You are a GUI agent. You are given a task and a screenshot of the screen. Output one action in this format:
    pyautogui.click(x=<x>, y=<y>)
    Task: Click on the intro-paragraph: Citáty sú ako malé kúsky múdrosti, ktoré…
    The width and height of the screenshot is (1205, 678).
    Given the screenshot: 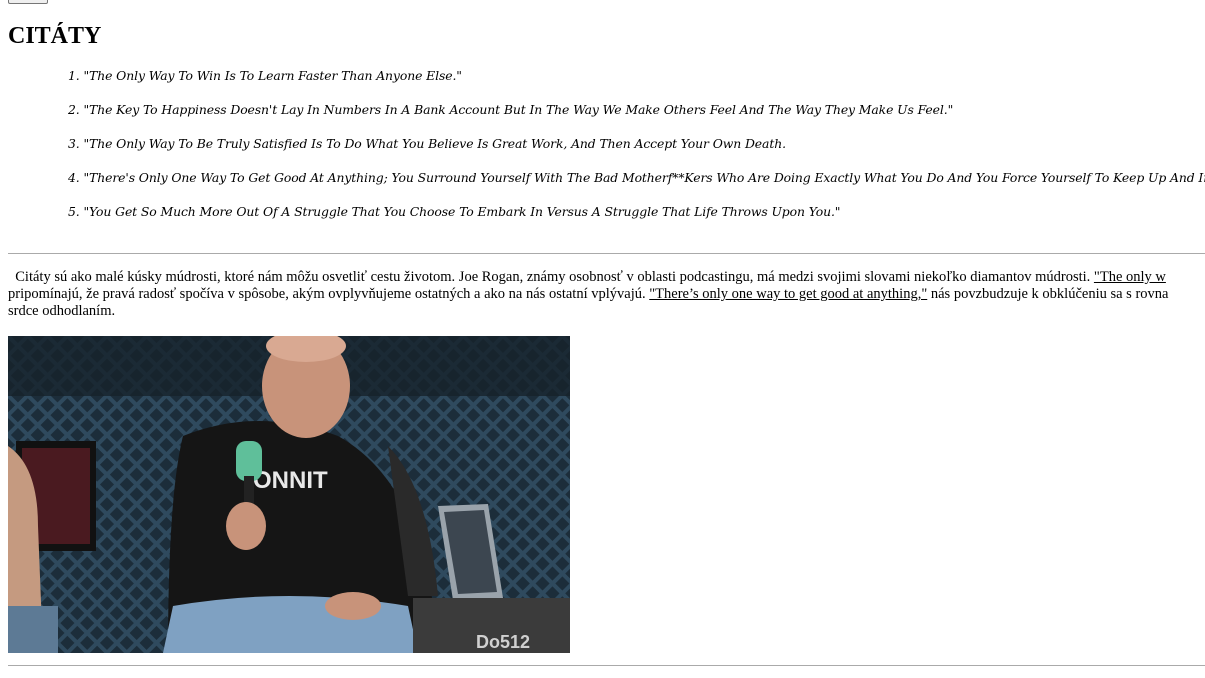 What is the action you would take?
    pyautogui.click(x=588, y=294)
    